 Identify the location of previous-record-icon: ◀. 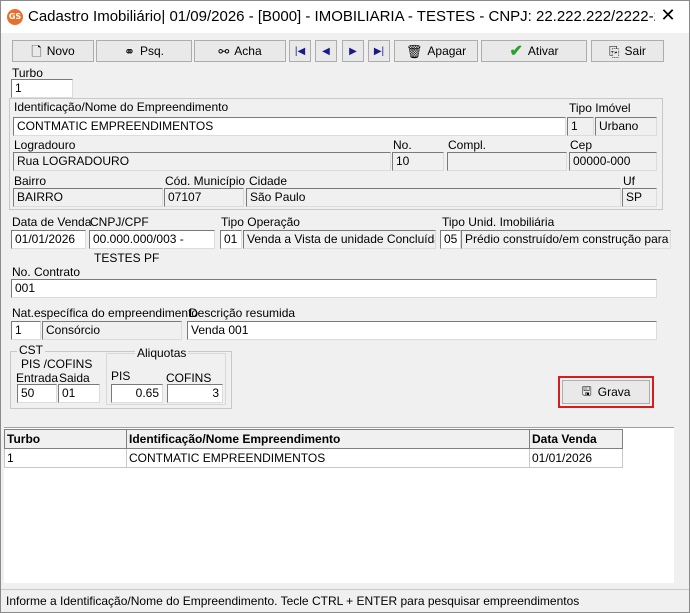
(326, 51).